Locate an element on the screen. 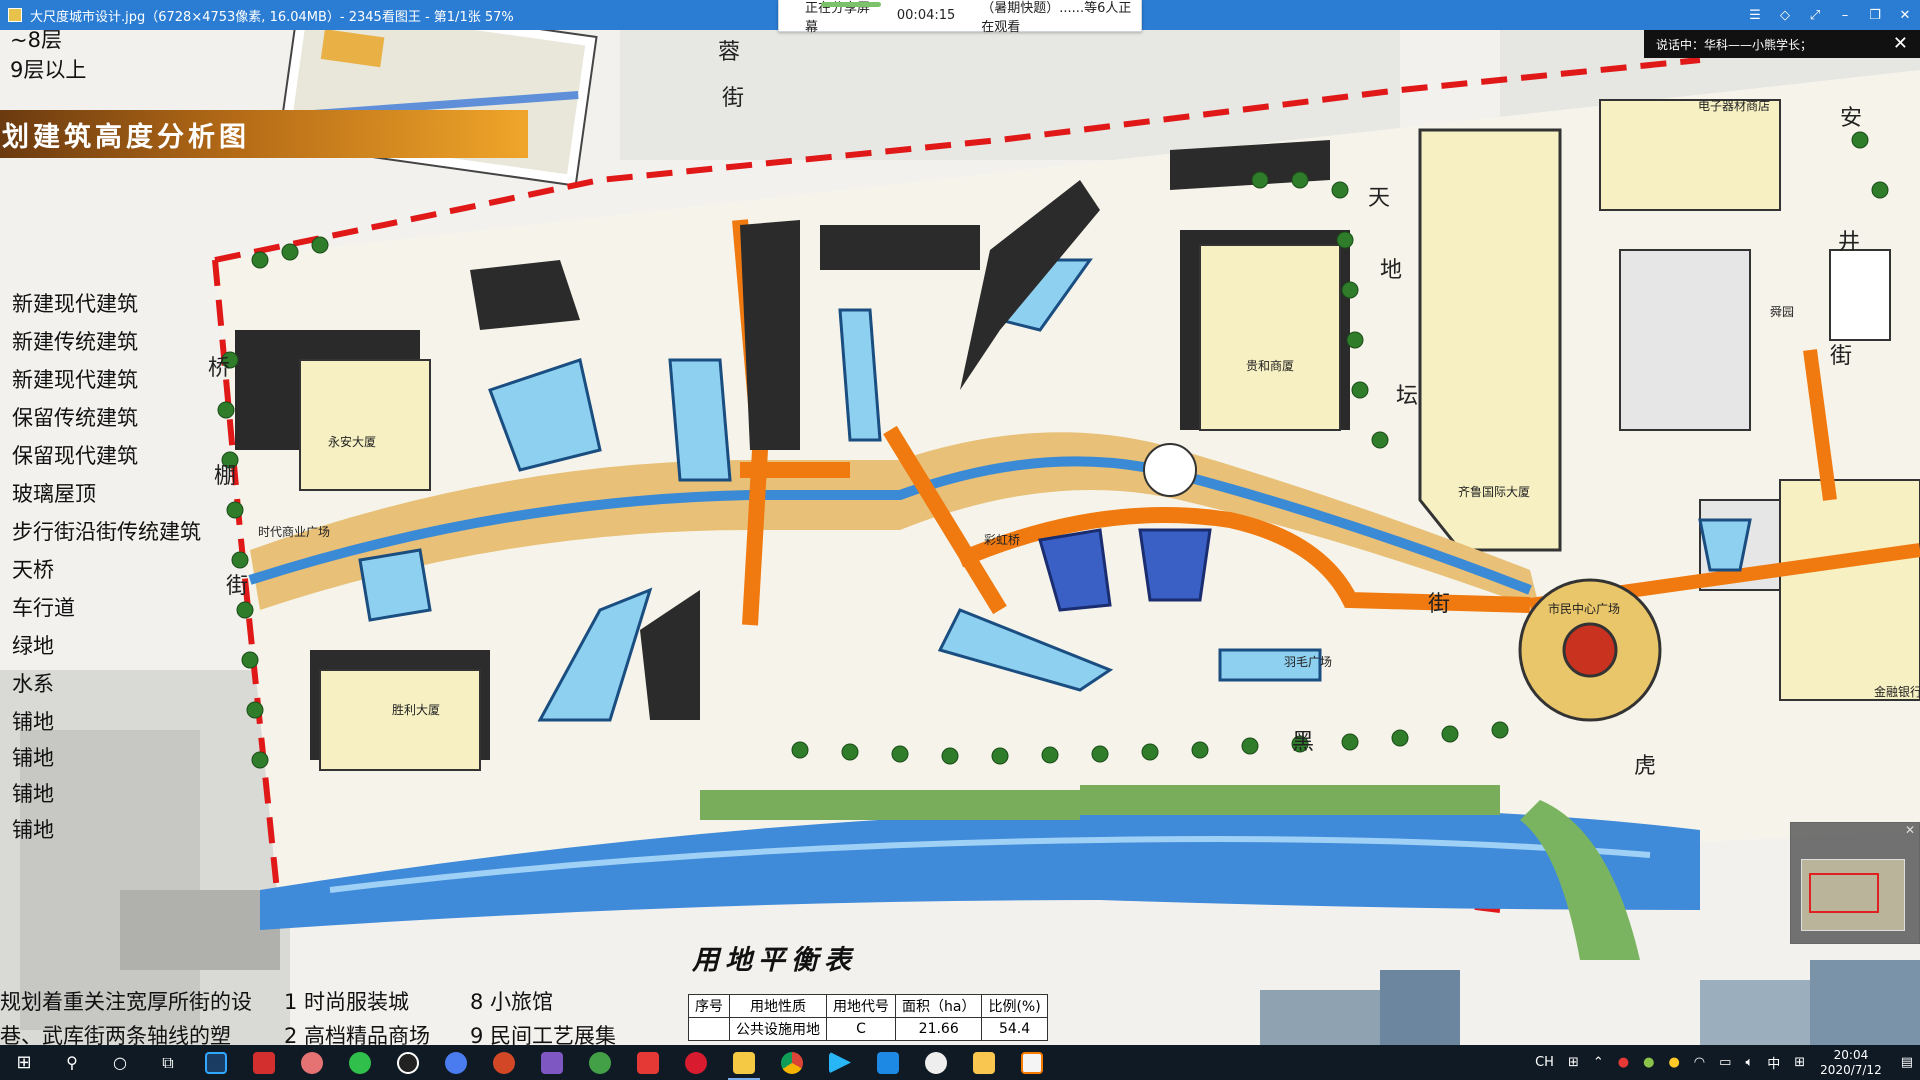  fullscreen-icon: ⤢ is located at coordinates (1815, 15).